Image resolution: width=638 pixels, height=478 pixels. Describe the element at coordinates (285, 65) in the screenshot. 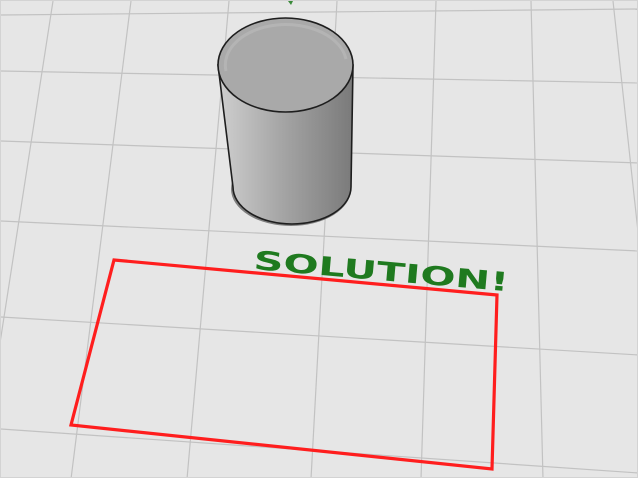

I see `cylinder-top` at that location.